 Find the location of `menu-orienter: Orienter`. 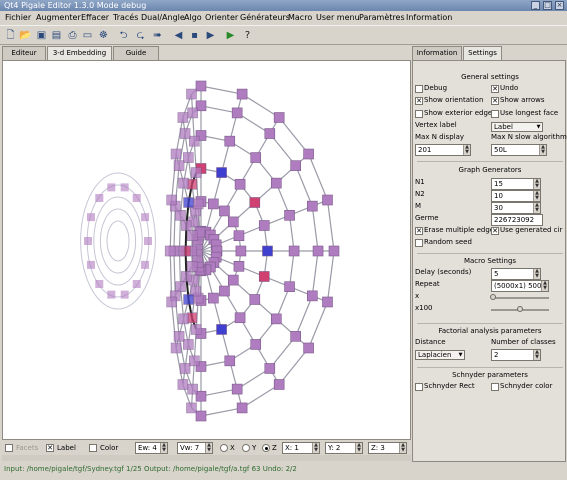

menu-orienter: Orienter is located at coordinates (221, 18).